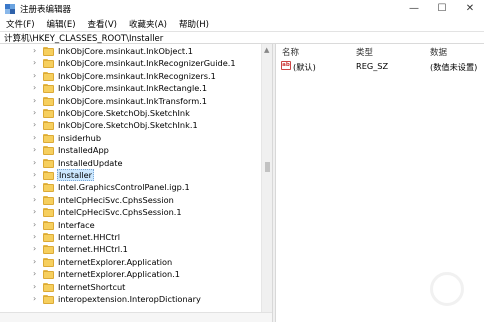 Image resolution: width=484 pixels, height=322 pixels. I want to click on tree-item: › InkObjCore.SketchObj.SketchInk.1, so click(130, 125).